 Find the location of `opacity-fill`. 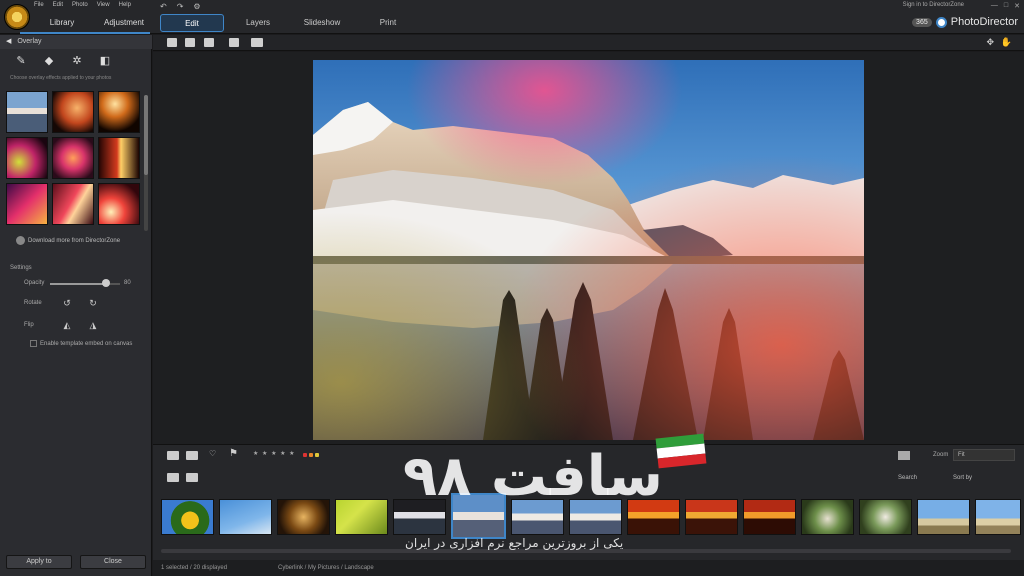

opacity-fill is located at coordinates (78, 284).